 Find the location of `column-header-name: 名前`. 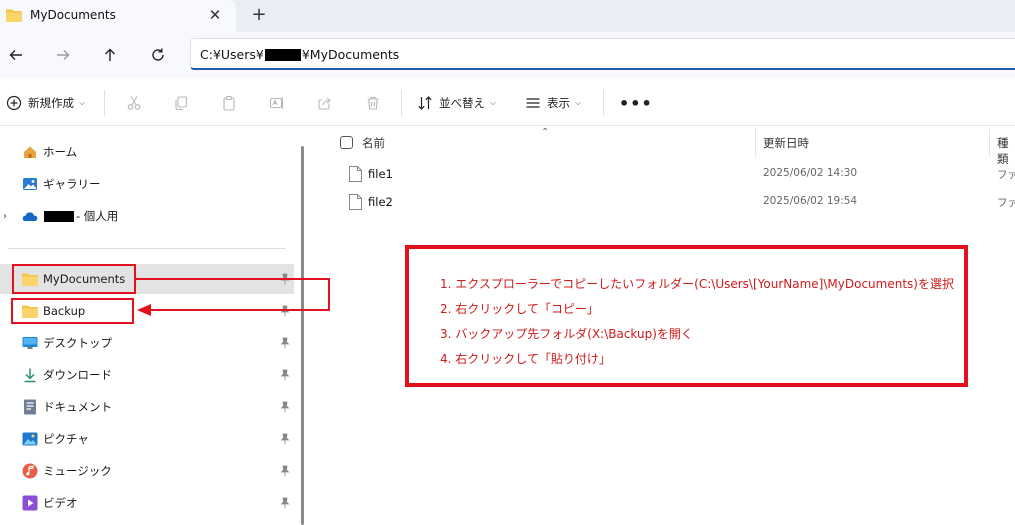

column-header-name: 名前 is located at coordinates (373, 143).